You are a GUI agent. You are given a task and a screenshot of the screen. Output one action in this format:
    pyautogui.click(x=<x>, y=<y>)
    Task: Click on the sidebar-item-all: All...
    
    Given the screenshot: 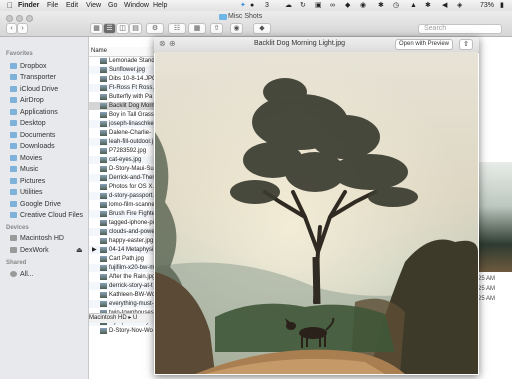 What is the action you would take?
    pyautogui.click(x=22, y=275)
    